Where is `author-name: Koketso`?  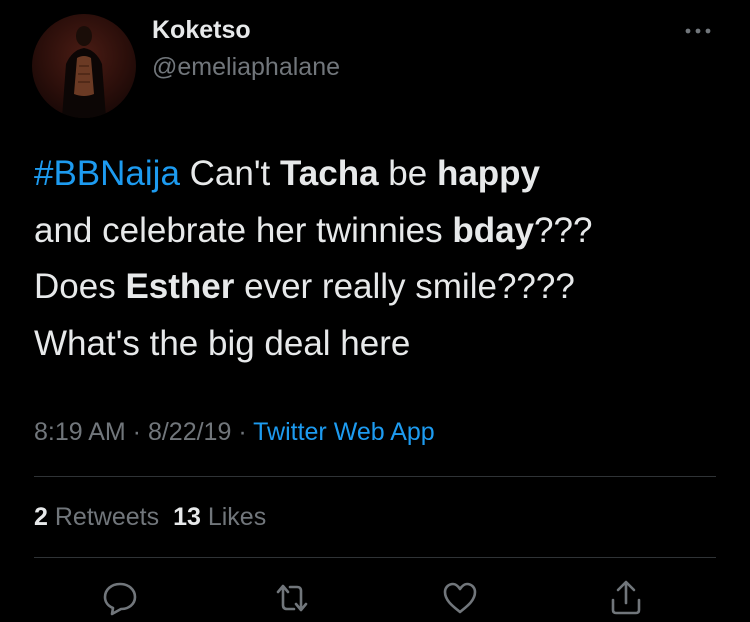
author-name: Koketso is located at coordinates (201, 30).